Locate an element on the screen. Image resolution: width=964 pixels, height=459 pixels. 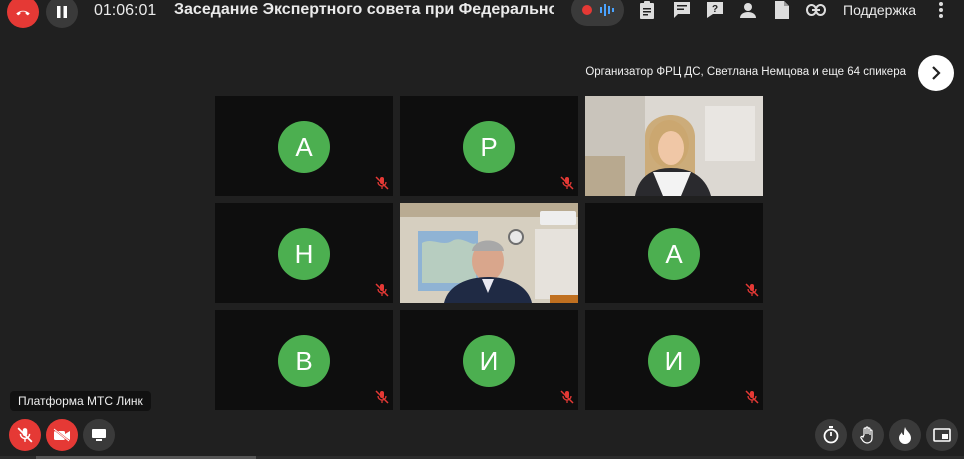
more-menu-button is located at coordinates (941, 10).